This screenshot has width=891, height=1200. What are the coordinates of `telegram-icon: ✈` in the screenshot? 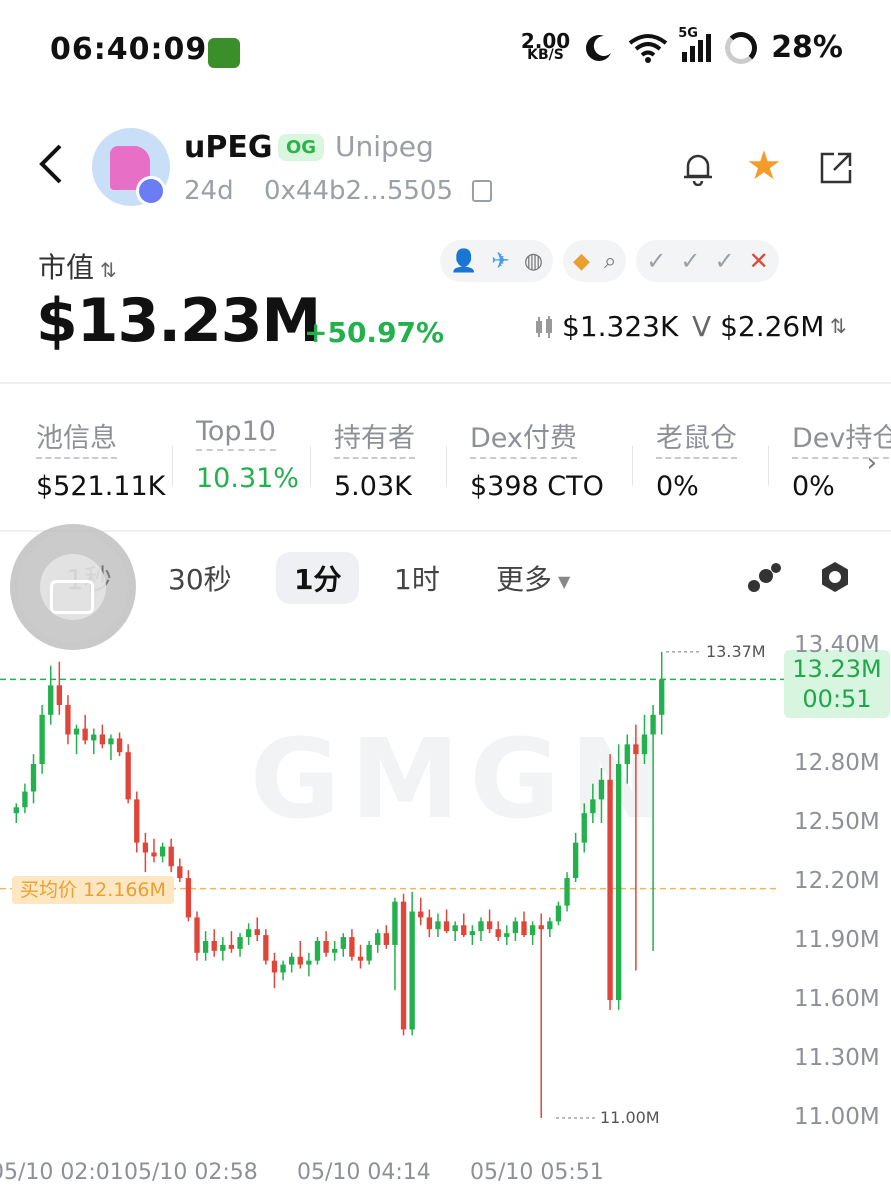 It's located at (500, 261).